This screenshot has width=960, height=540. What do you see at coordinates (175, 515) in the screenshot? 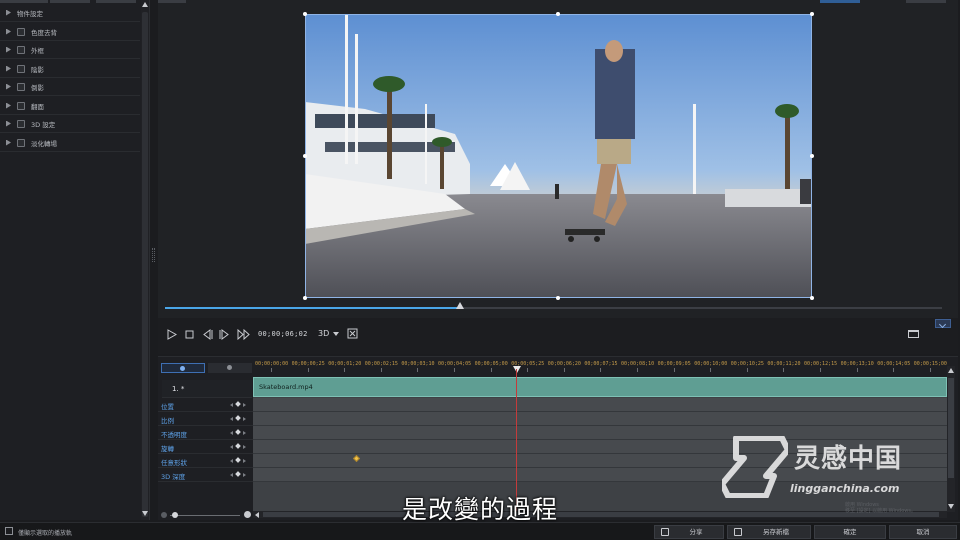
I see `zoom-knob` at bounding box center [175, 515].